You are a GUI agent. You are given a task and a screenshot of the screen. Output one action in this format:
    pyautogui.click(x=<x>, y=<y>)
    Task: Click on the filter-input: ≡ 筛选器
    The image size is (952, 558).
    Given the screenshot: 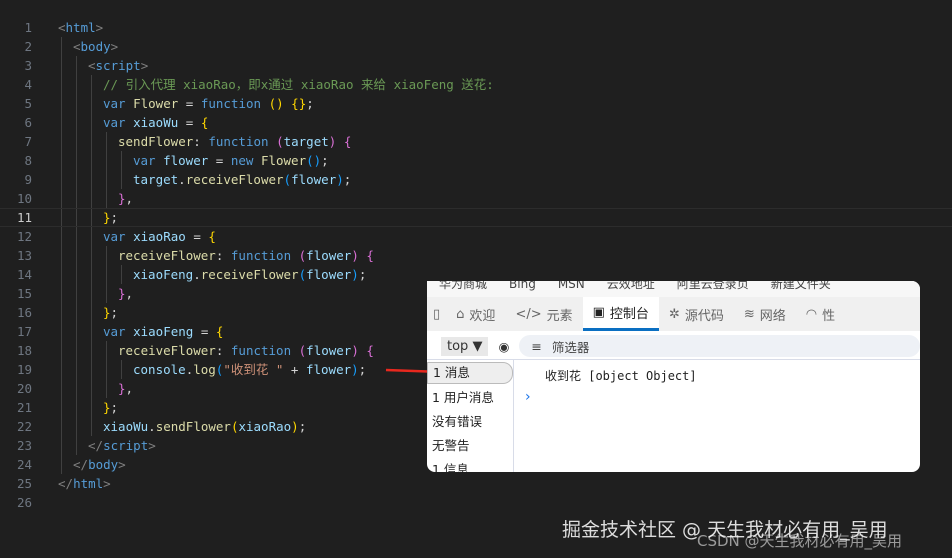 What is the action you would take?
    pyautogui.click(x=719, y=346)
    